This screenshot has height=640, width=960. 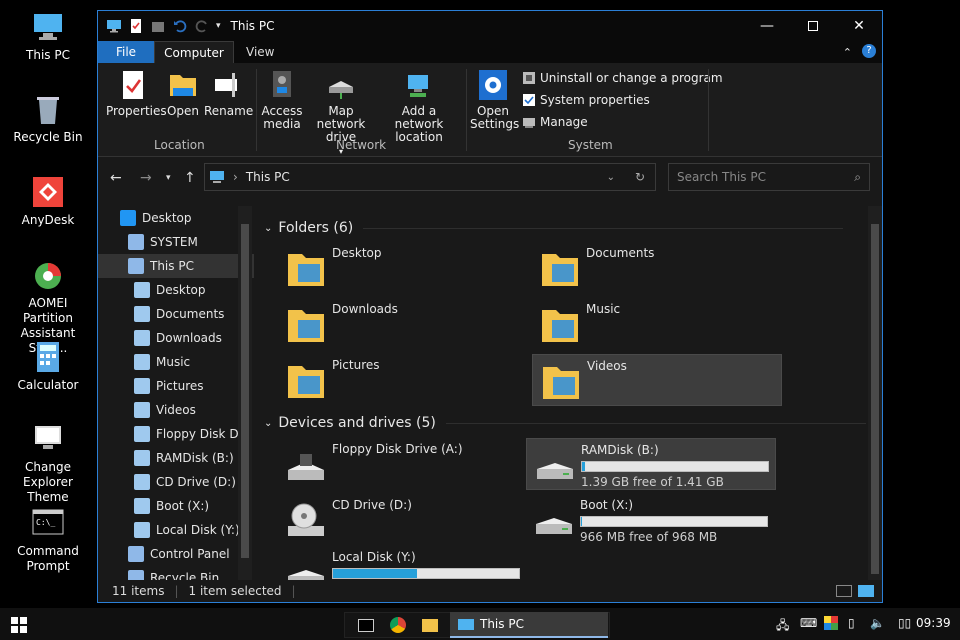 What do you see at coordinates (136, 93) in the screenshot?
I see `properties-button: Properties` at bounding box center [136, 93].